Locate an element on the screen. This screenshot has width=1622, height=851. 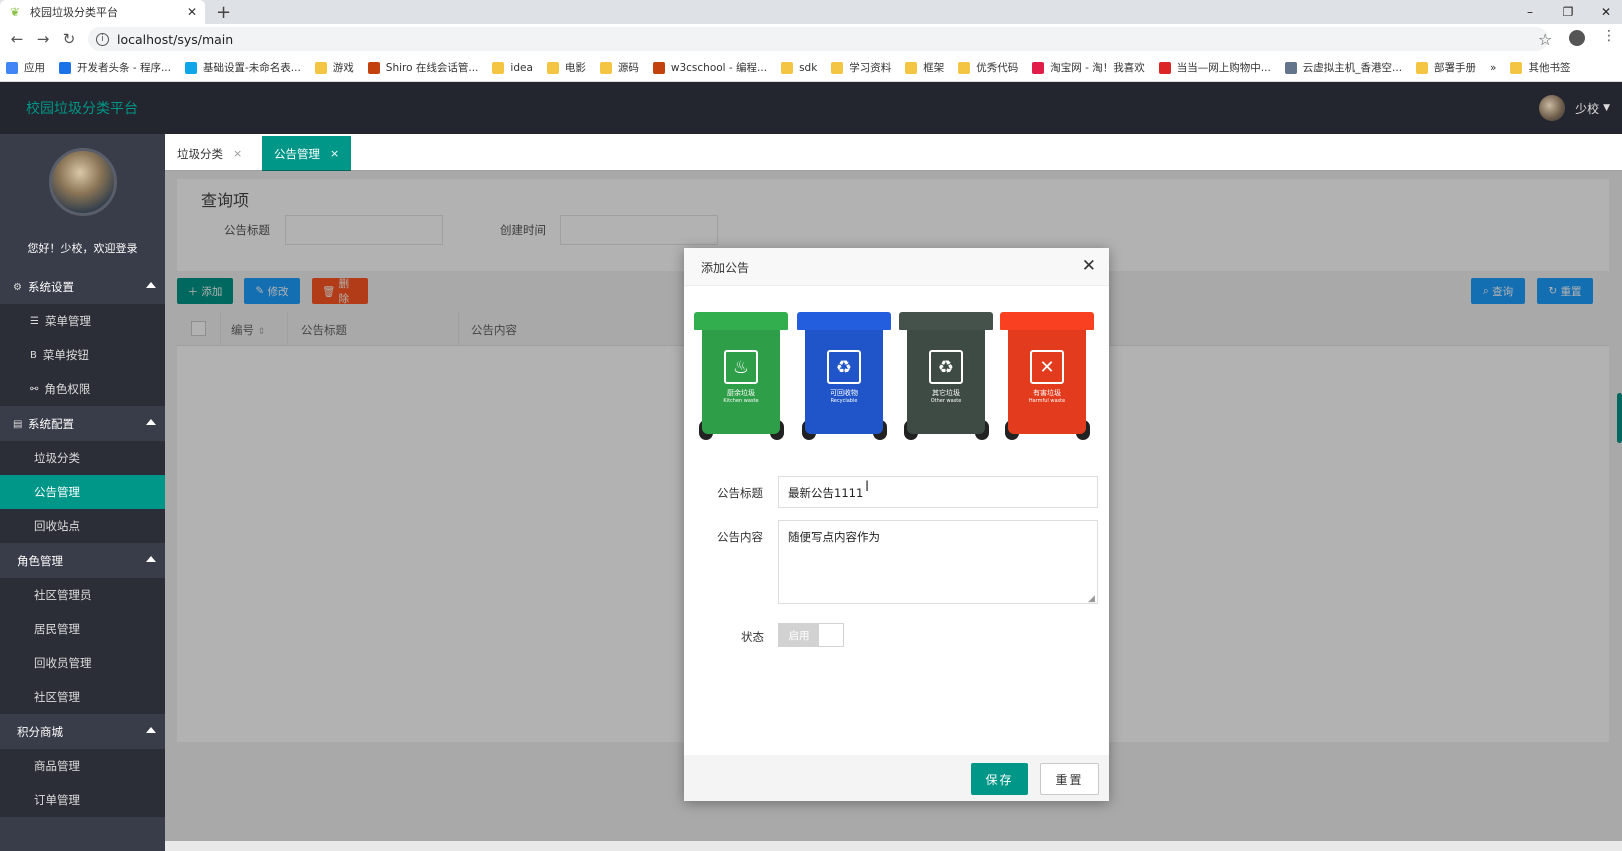
status-switch: 启用 is located at coordinates (811, 635).